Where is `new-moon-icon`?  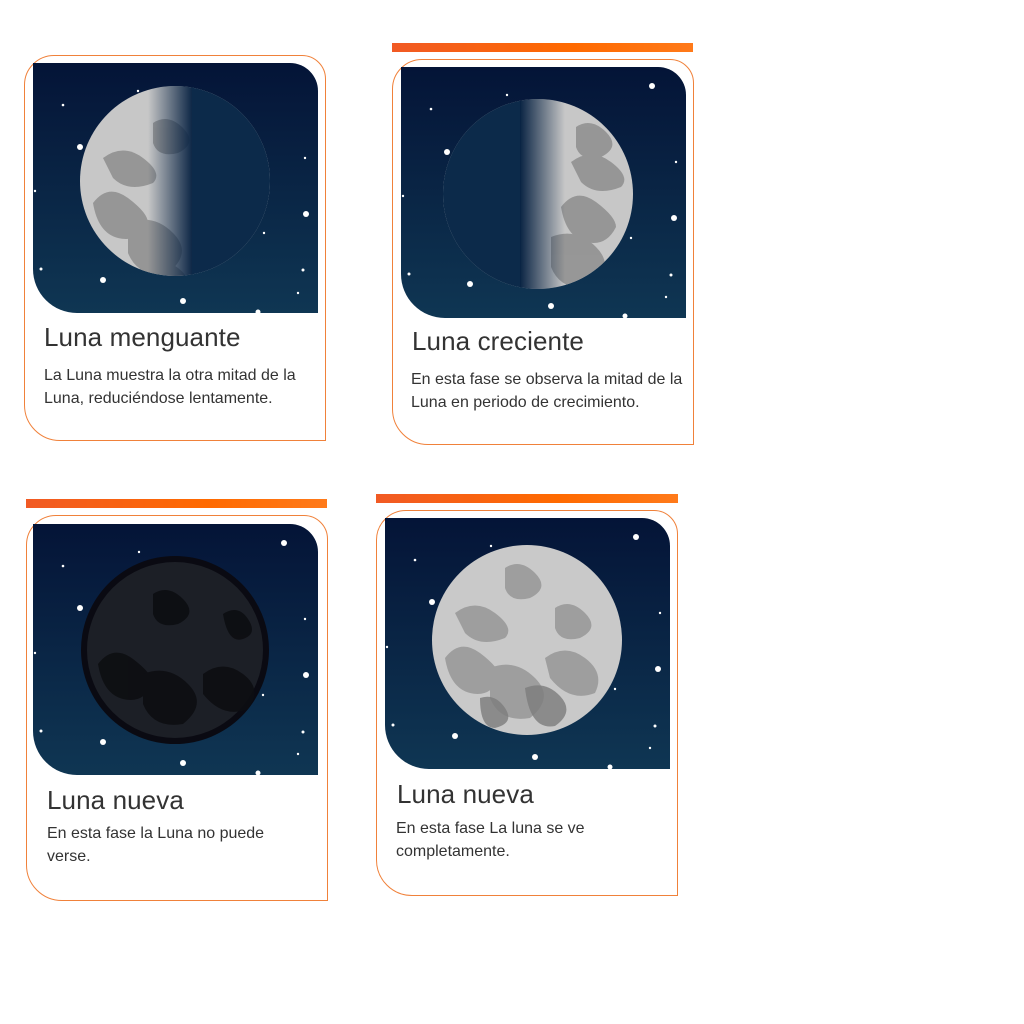 new-moon-icon is located at coordinates (175, 649).